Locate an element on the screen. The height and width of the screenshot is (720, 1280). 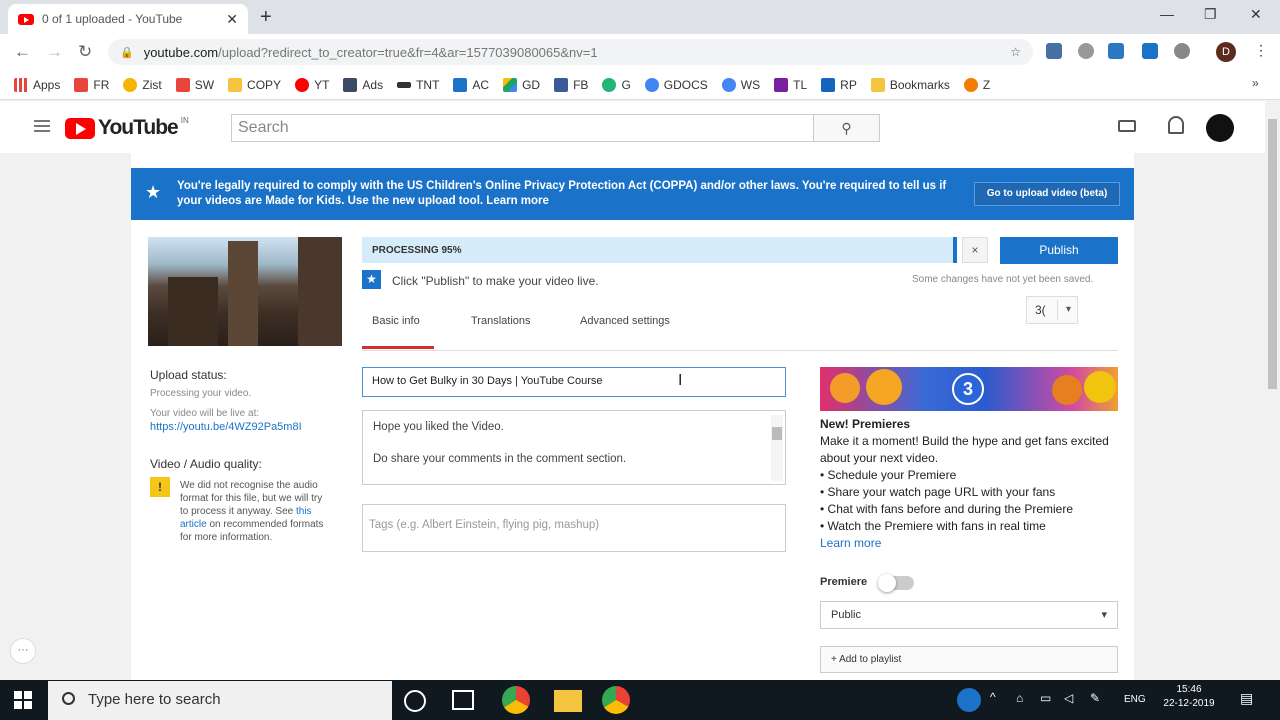
bookmark-item: FR is located at coordinates (91, 84).